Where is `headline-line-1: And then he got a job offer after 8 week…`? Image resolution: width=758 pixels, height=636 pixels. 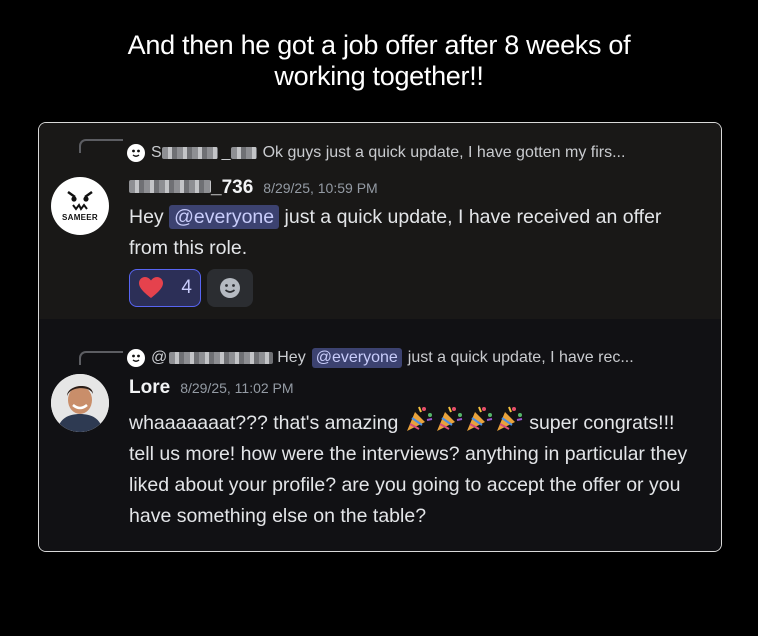 headline-line-1: And then he got a job offer after 8 week… is located at coordinates (379, 45).